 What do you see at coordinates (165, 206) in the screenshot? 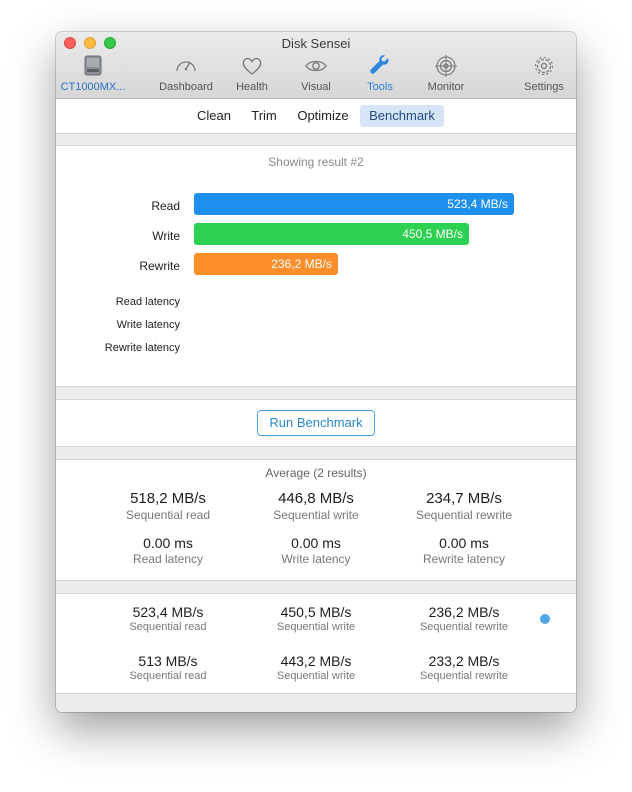
I see `read-bar-label: Read` at bounding box center [165, 206].